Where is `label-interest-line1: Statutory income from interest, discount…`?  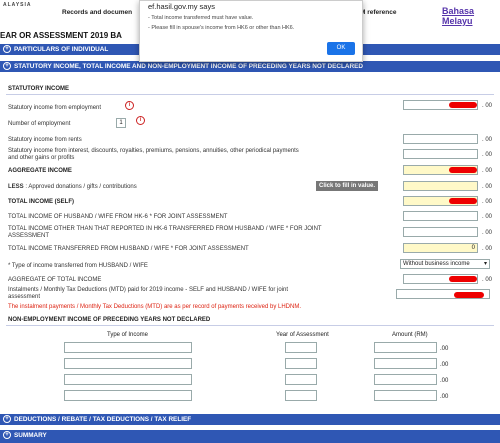
label-interest-line1: Statutory income from interest, discount… is located at coordinates (153, 151).